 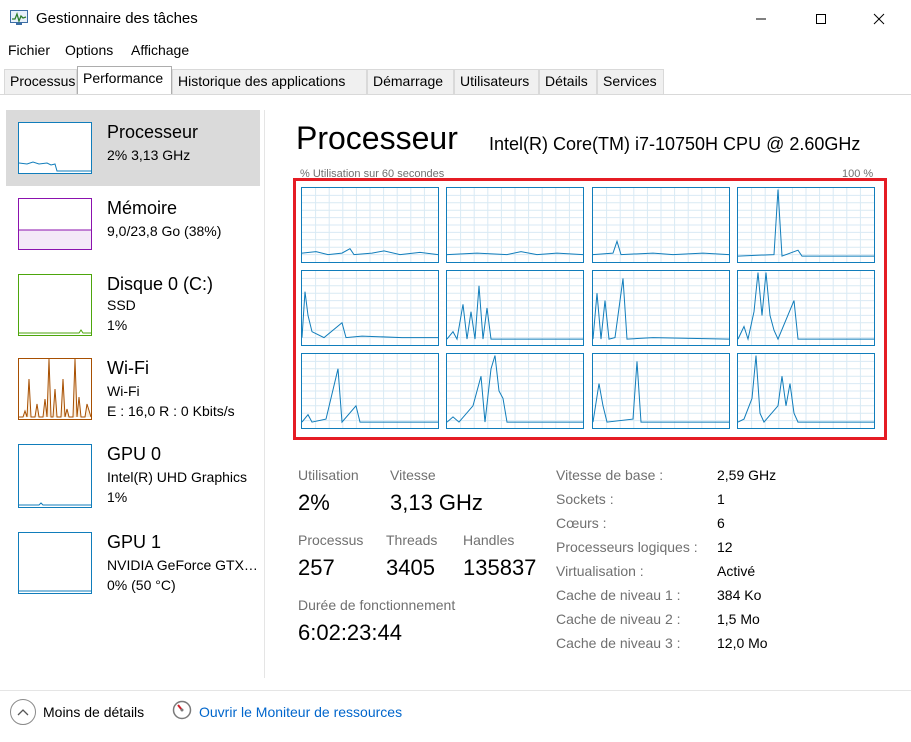 What do you see at coordinates (117, 18) in the screenshot?
I see `window-title: Gestionnaire des tâches` at bounding box center [117, 18].